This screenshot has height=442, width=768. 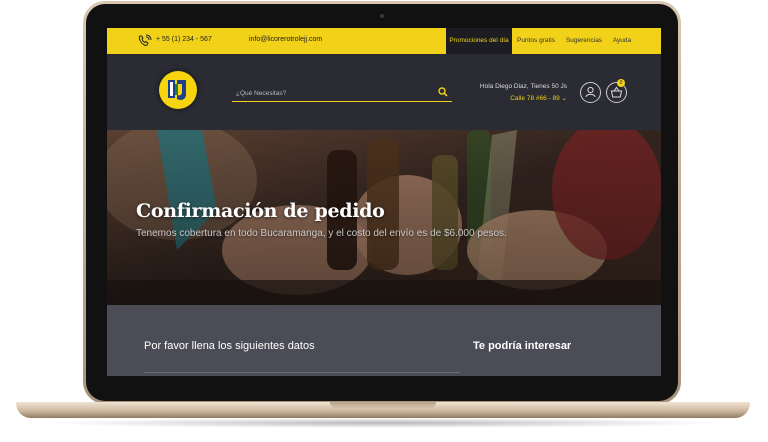 I want to click on nav-promociones: Promociones del día, so click(x=479, y=41).